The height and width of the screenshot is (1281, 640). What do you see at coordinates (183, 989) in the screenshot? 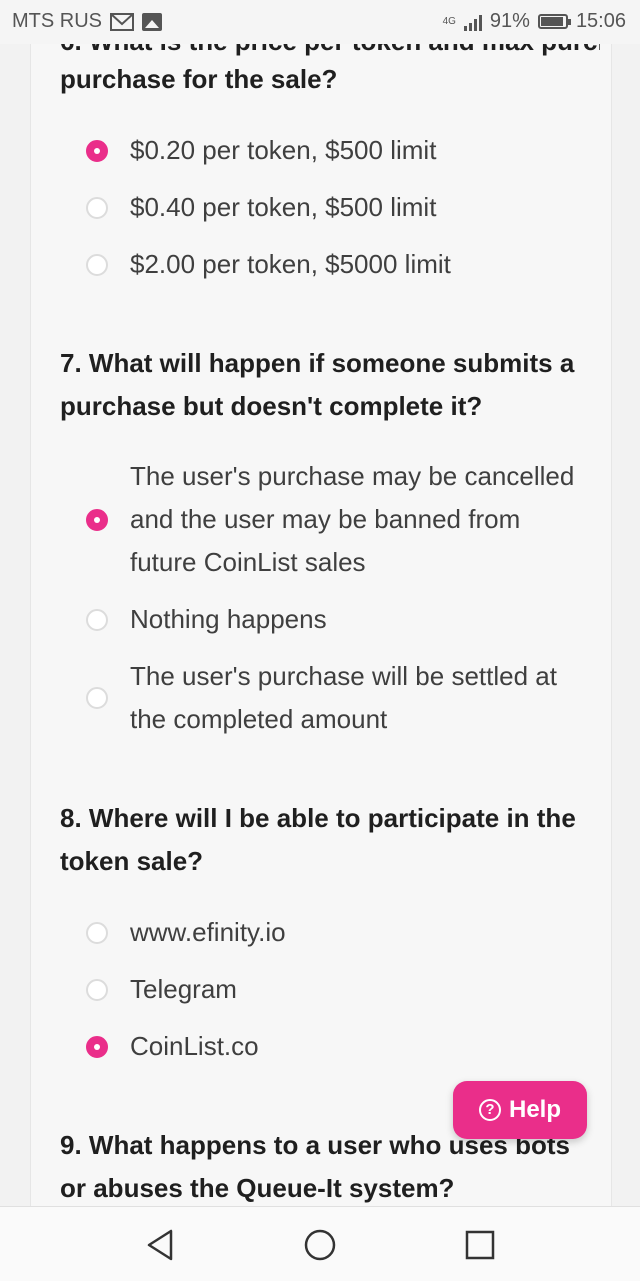
I see `option-label: Telegram` at bounding box center [183, 989].